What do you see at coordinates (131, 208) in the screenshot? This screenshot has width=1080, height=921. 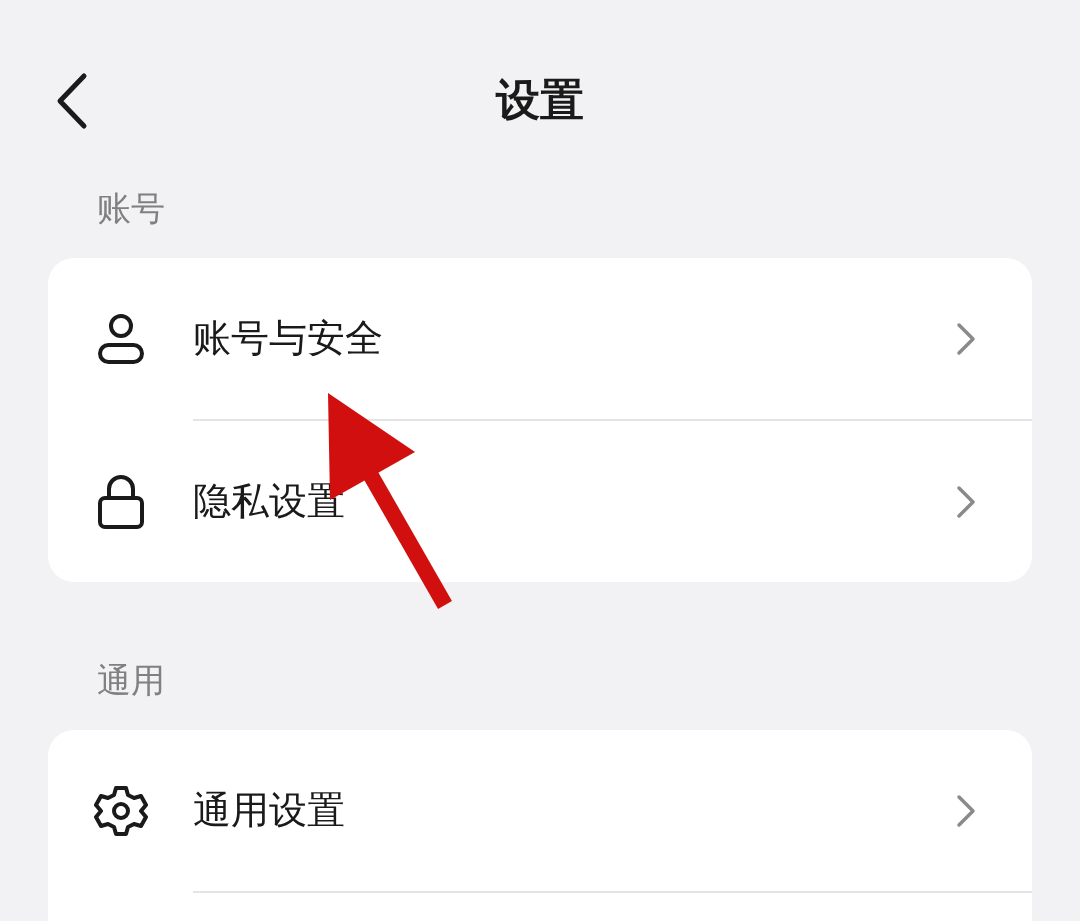 I see `section-label: 账号` at bounding box center [131, 208].